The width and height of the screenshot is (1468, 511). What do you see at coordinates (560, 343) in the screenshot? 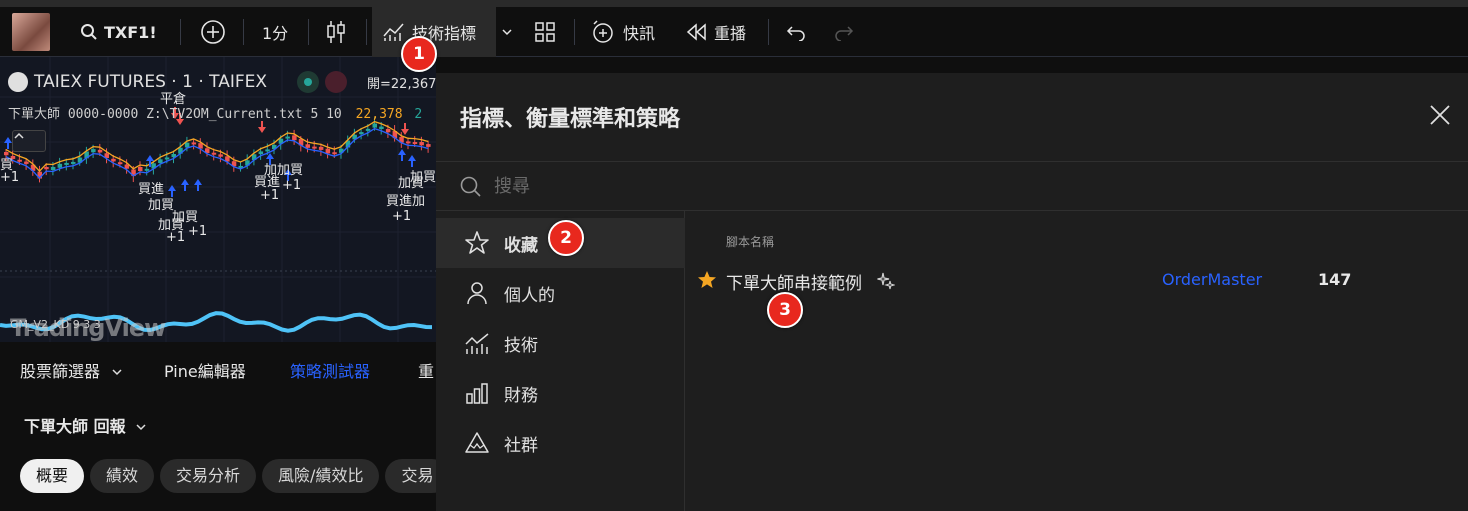
I see `sidebar-item-technical: 技術` at bounding box center [560, 343].